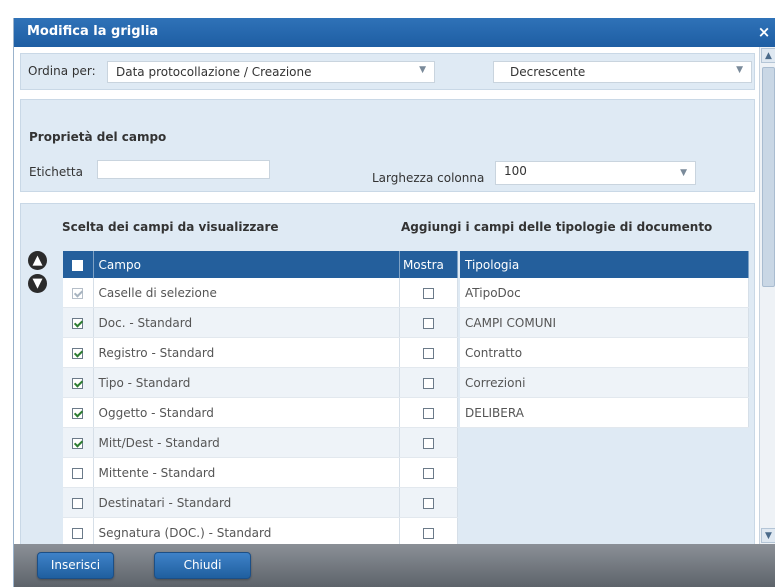 Image resolution: width=775 pixels, height=587 pixels. I want to click on dialog-footer: Inserisci Chiudi, so click(394, 565).